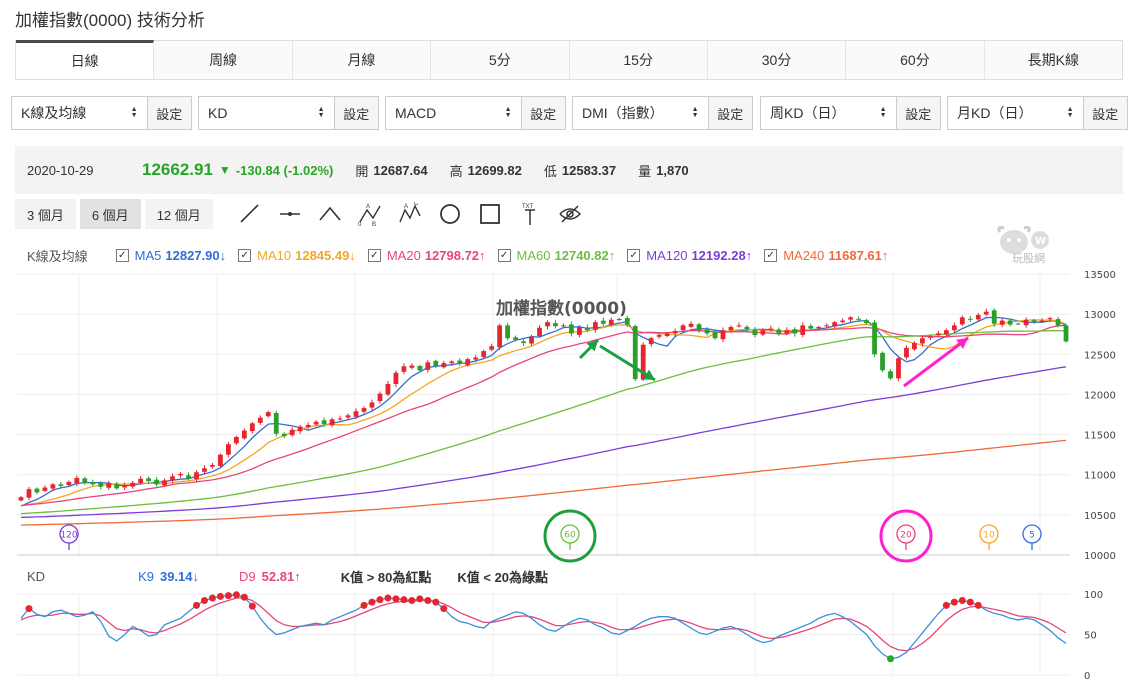  Describe the element at coordinates (1100, 476) in the screenshot. I see `y-tick-label: 11000` at that location.